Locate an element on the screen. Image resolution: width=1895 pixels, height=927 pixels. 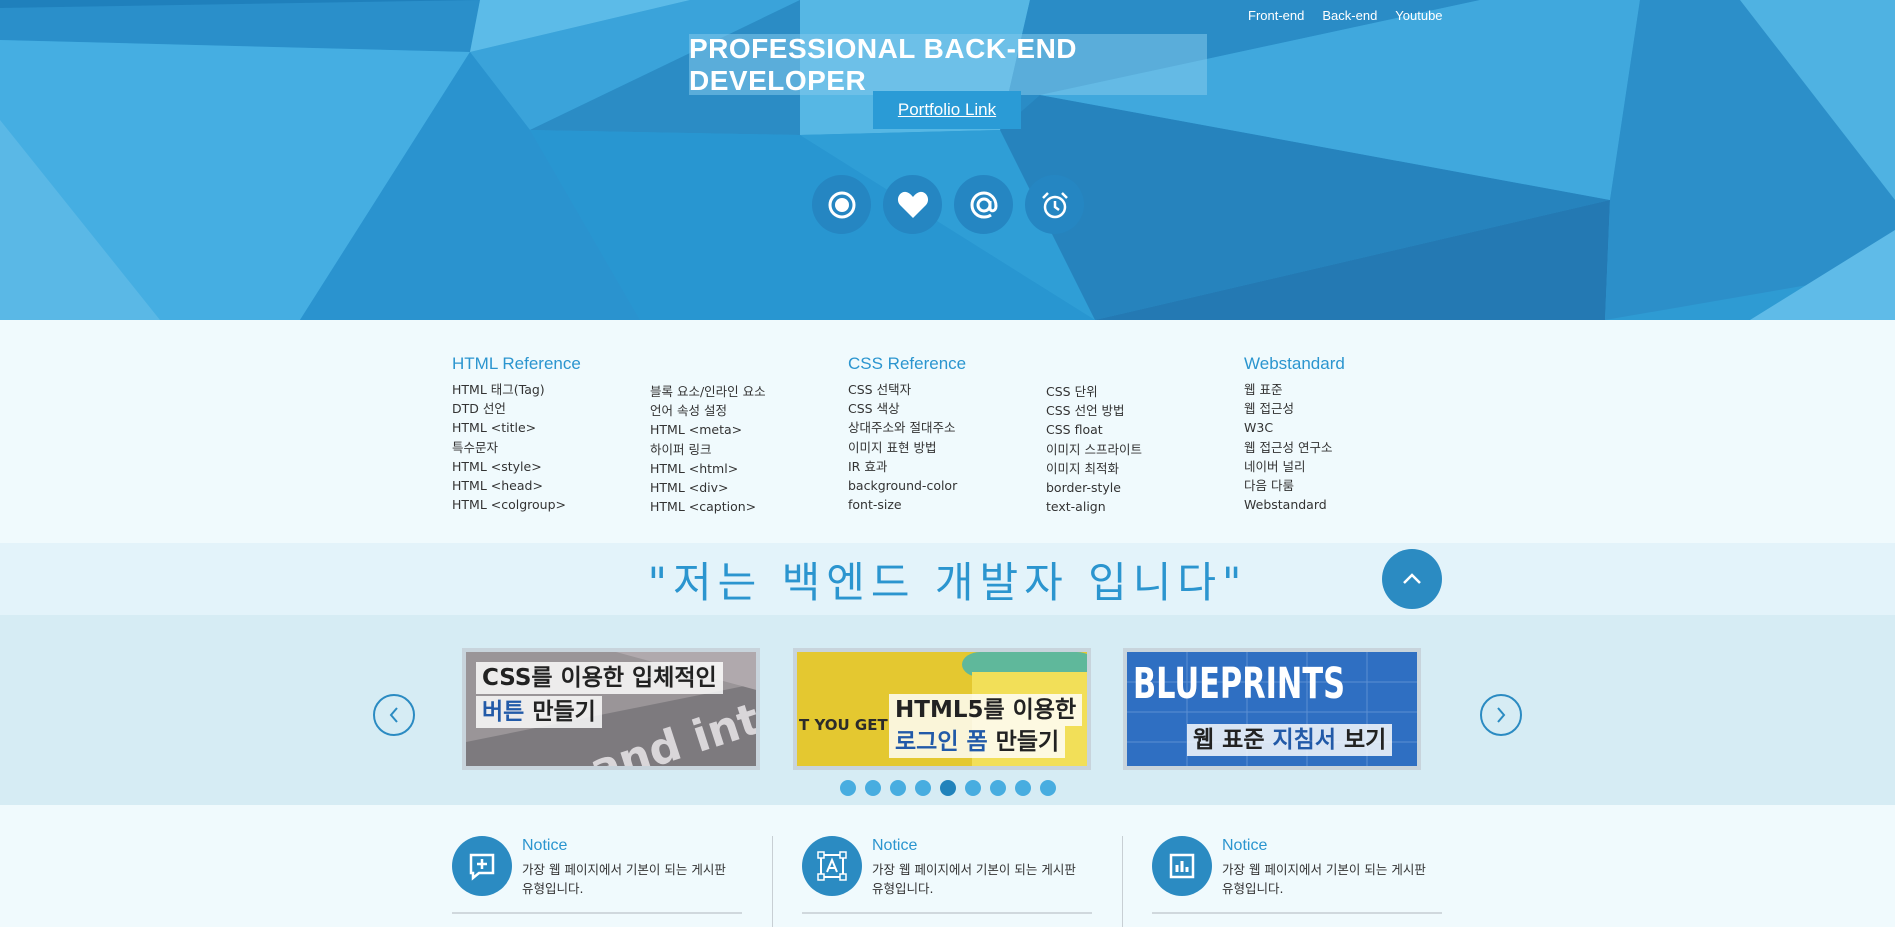
slide-caption-line2: 웹 표준 지침서 보기 is located at coordinates (1290, 740).